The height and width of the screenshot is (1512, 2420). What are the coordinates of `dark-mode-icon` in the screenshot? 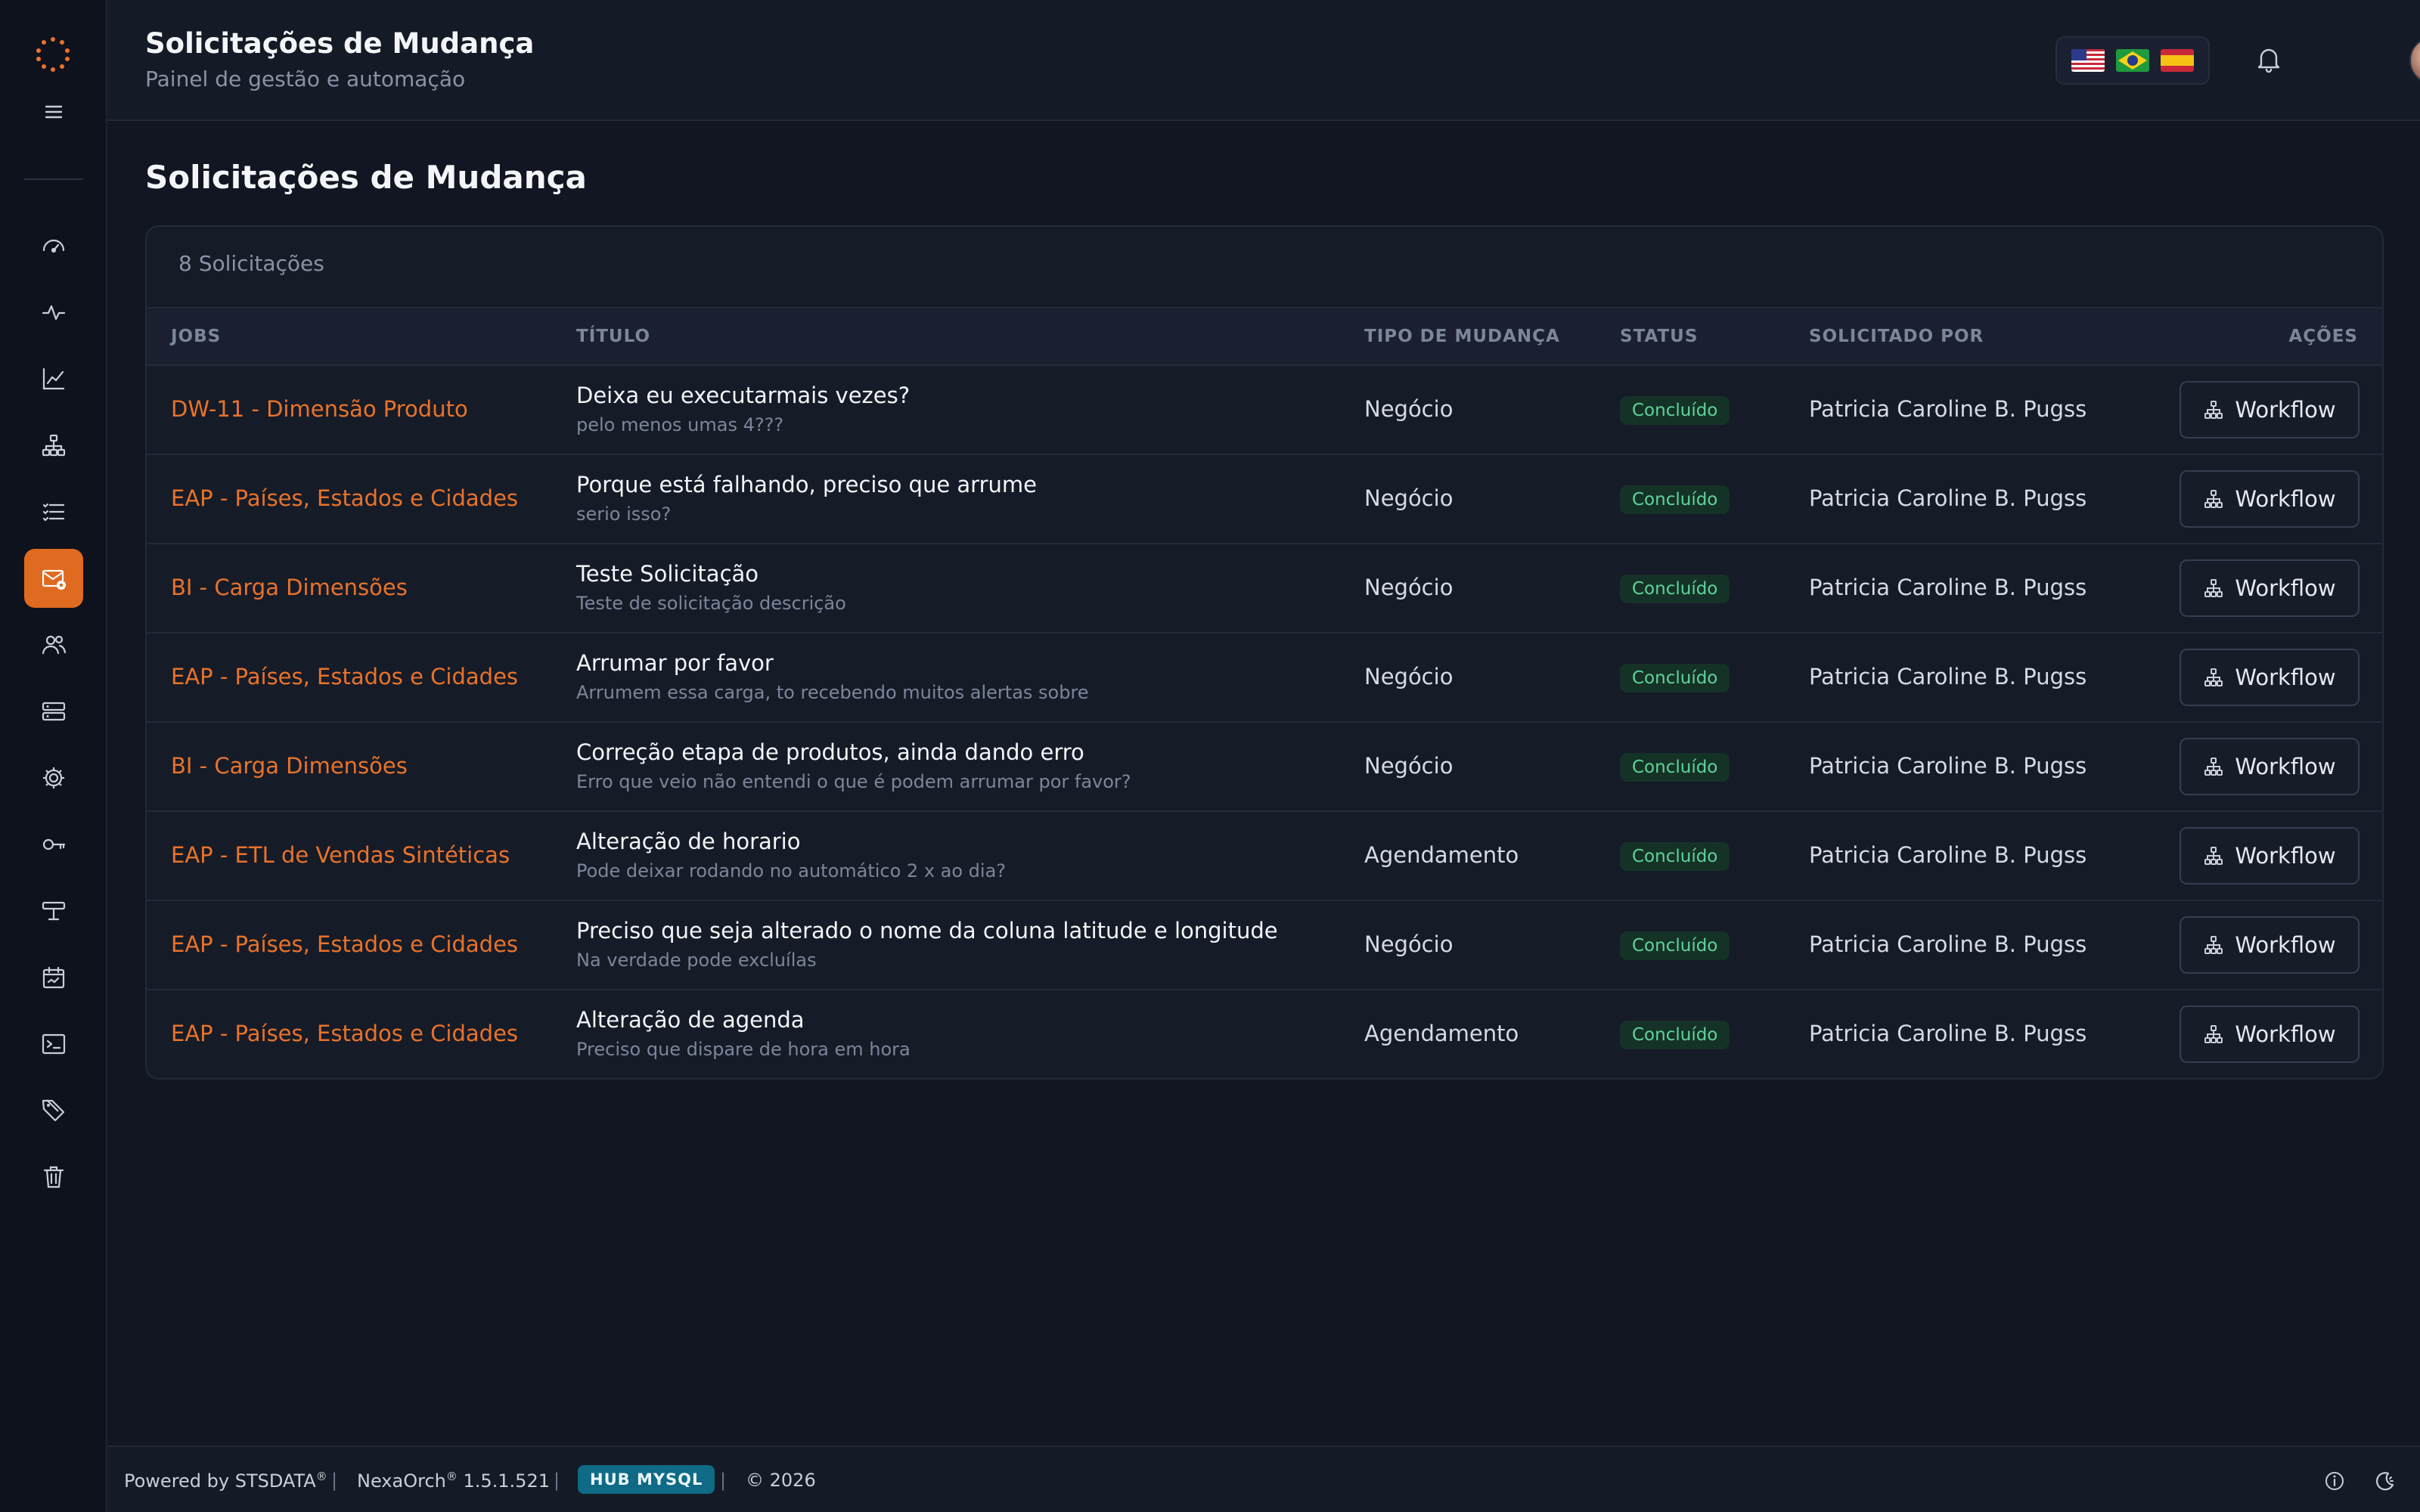 It's located at (2384, 1481).